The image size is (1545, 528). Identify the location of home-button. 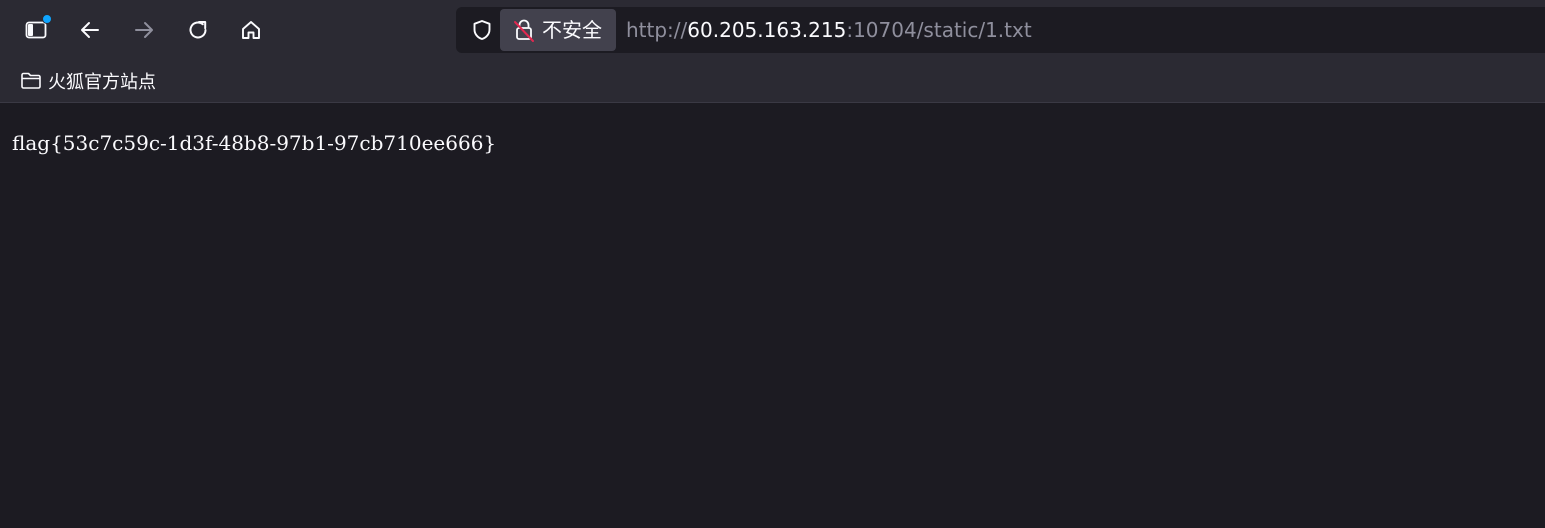
(251, 30).